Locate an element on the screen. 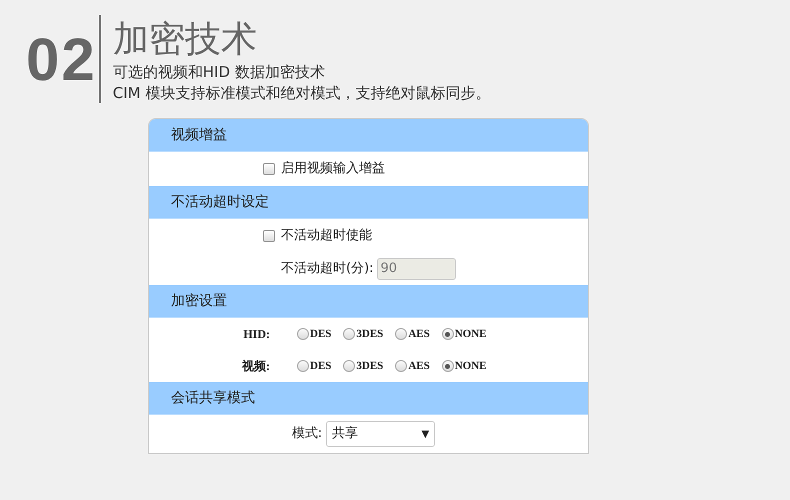  section-title: 加密技术 is located at coordinates (185, 40).